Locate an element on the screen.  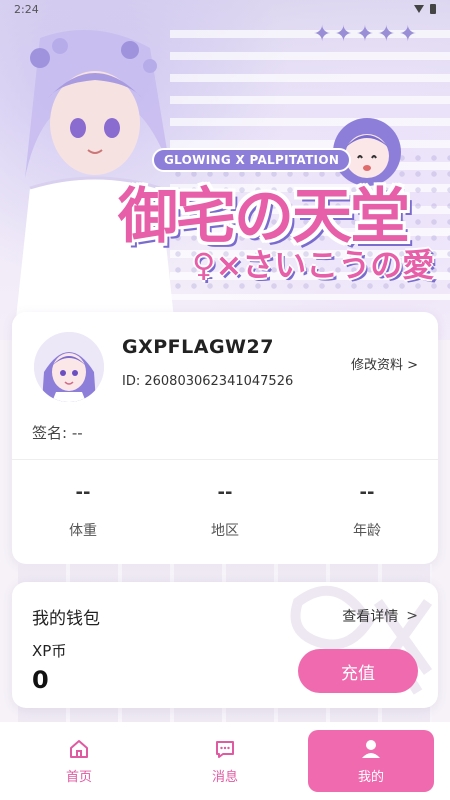
chevron-right-icon: > is located at coordinates (412, 616).